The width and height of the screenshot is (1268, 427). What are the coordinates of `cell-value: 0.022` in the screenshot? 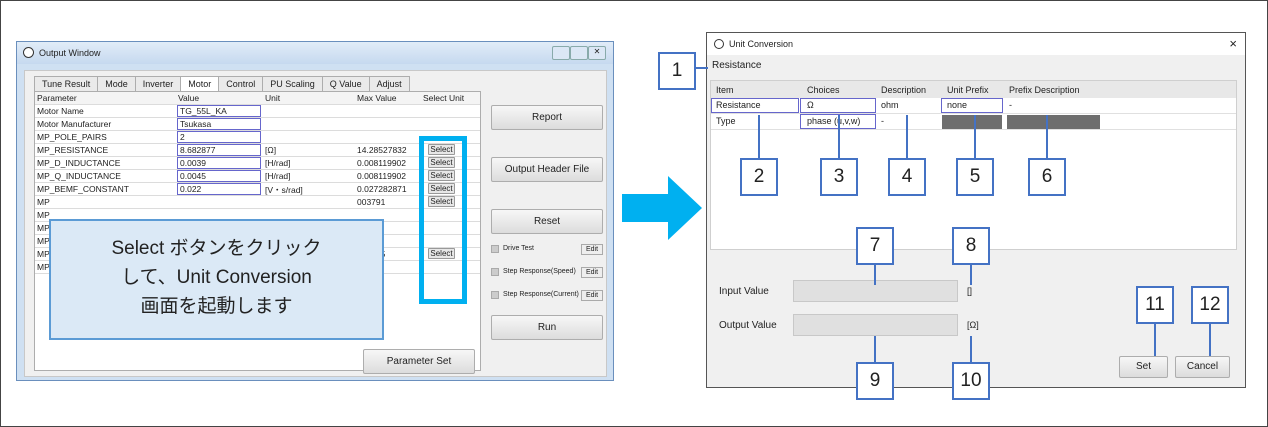 It's located at (191, 189).